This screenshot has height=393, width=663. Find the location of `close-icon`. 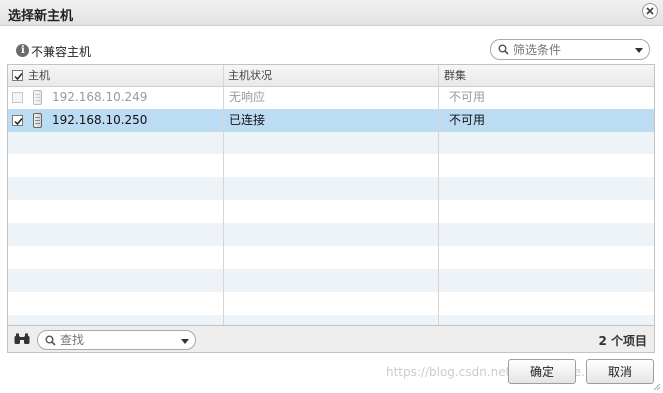

close-icon is located at coordinates (650, 11).